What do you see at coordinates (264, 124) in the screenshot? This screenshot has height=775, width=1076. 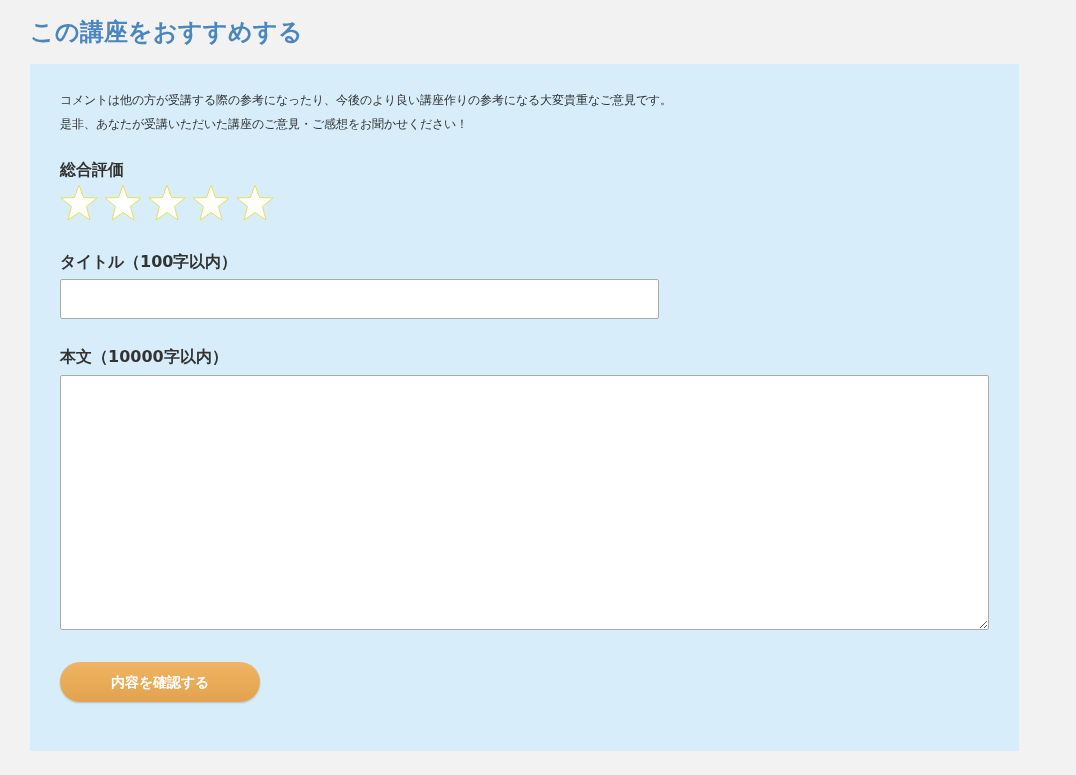 I see `intro-text: 是非、あなたが受講いただいた講座のご意見・ご感想をお聞かせください！` at bounding box center [264, 124].